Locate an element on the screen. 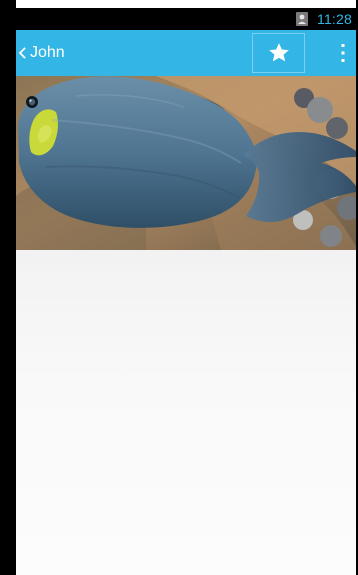  favorite-button is located at coordinates (278, 53).